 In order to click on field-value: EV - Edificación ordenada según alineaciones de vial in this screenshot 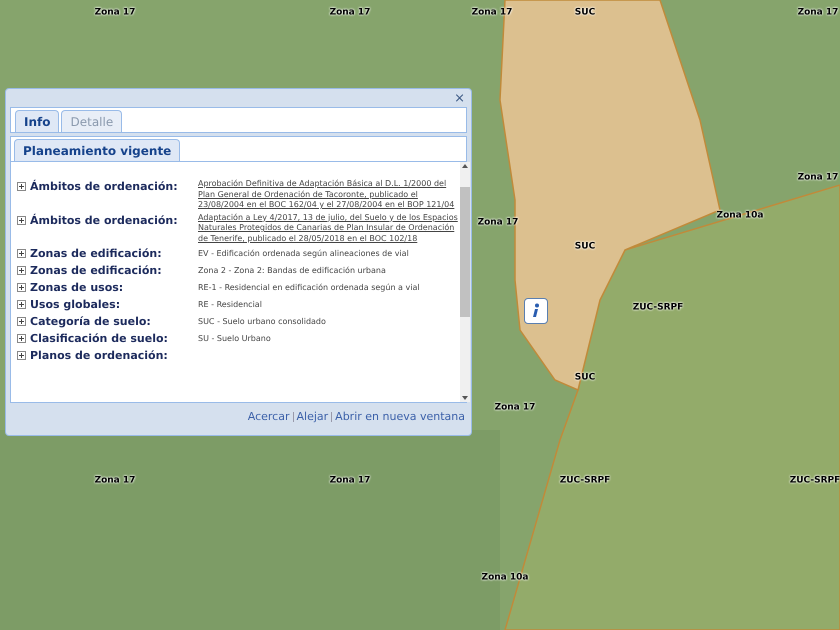, I will do `click(304, 254)`.